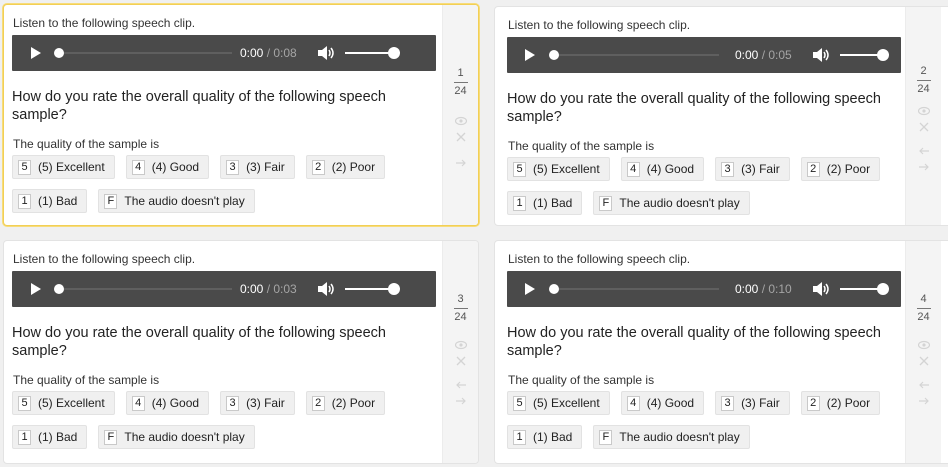  I want to click on audio-player: 0:00 / 0:10, so click(704, 289).